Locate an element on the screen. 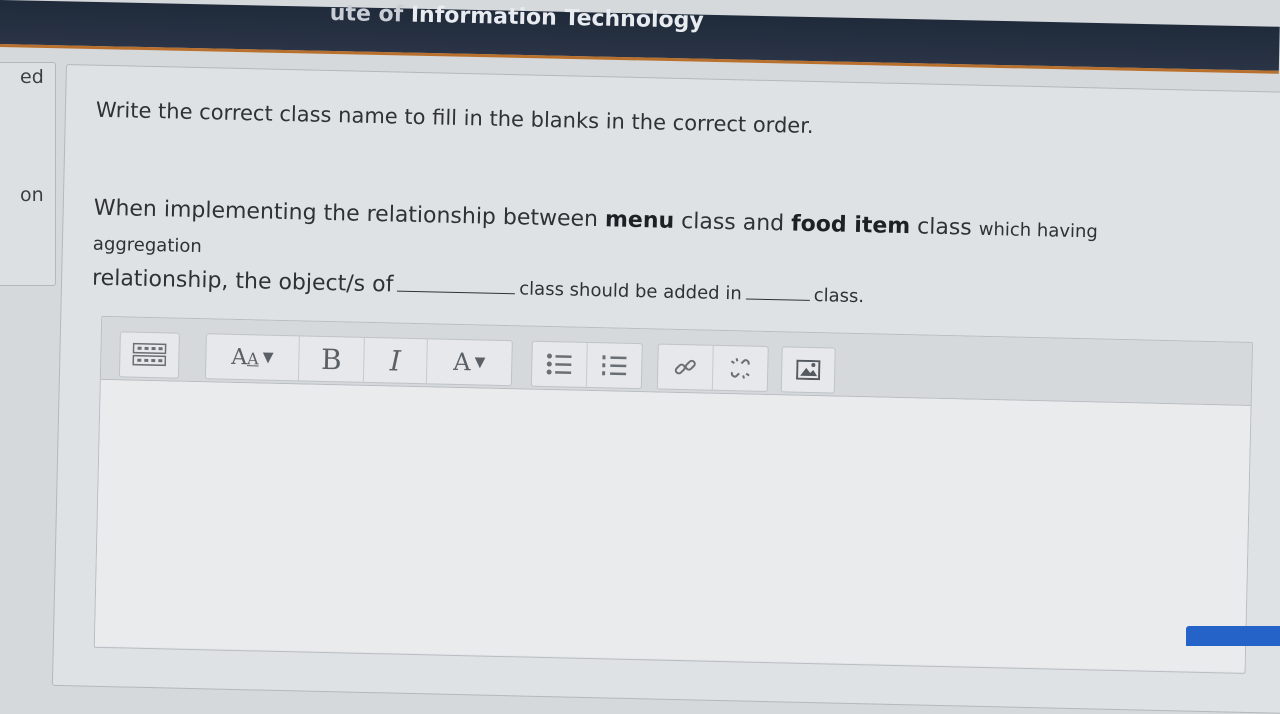 This screenshot has width=1280, height=714. ordered-list-button is located at coordinates (614, 365).